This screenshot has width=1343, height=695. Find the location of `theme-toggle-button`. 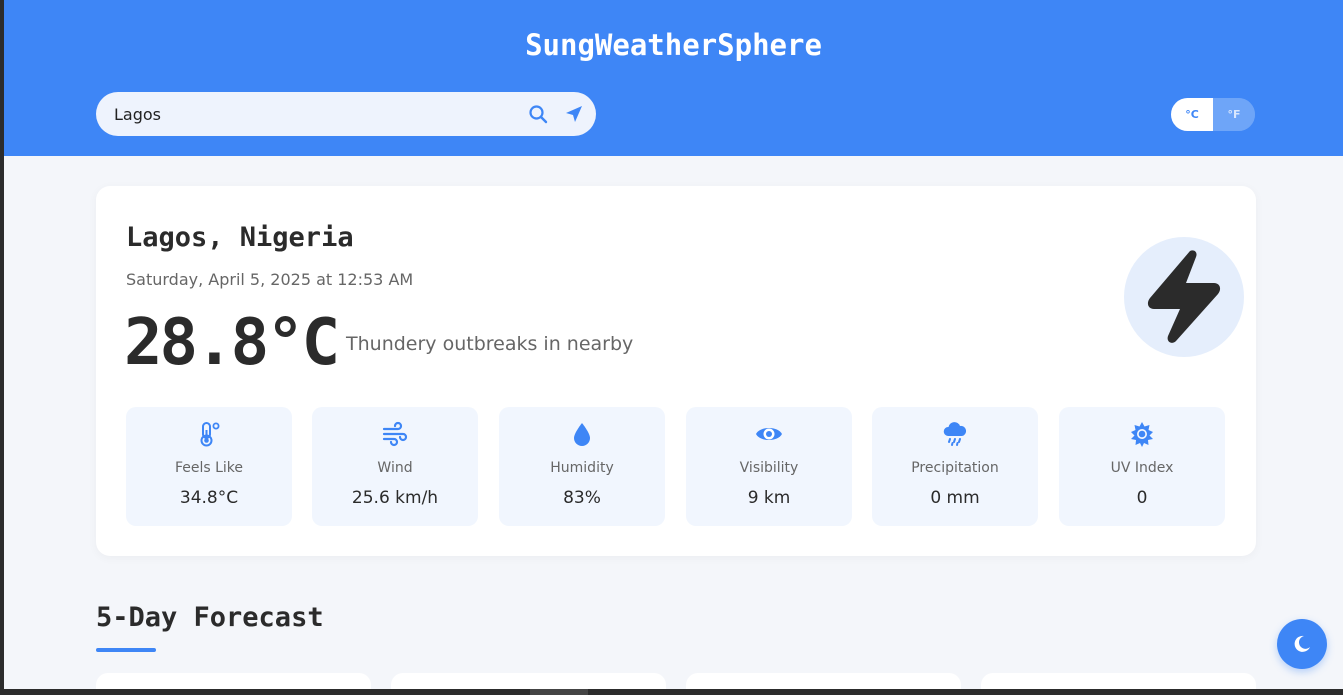

theme-toggle-button is located at coordinates (1302, 644).